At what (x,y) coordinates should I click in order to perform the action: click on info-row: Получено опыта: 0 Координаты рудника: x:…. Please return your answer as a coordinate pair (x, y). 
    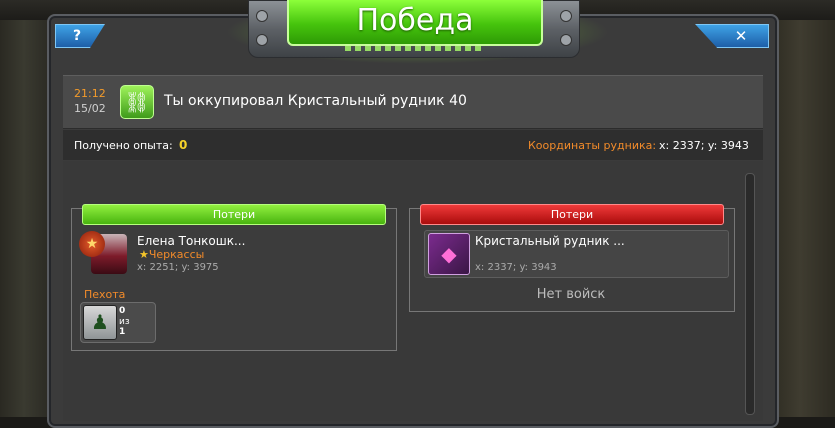
    Looking at the image, I should click on (413, 145).